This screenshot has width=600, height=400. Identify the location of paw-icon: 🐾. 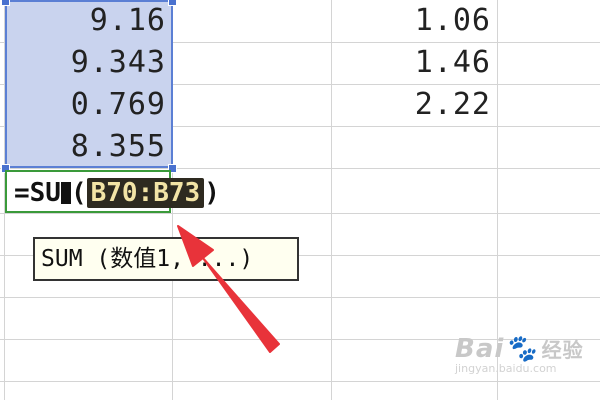
(521, 349).